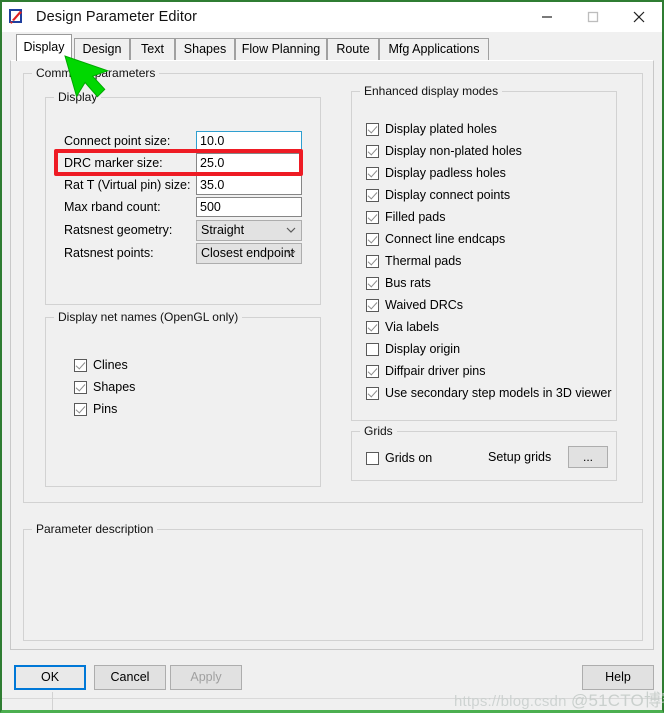 Image resolution: width=664 pixels, height=713 pixels. What do you see at coordinates (412, 327) in the screenshot?
I see `checkbox-via-labels-label: Via labels` at bounding box center [412, 327].